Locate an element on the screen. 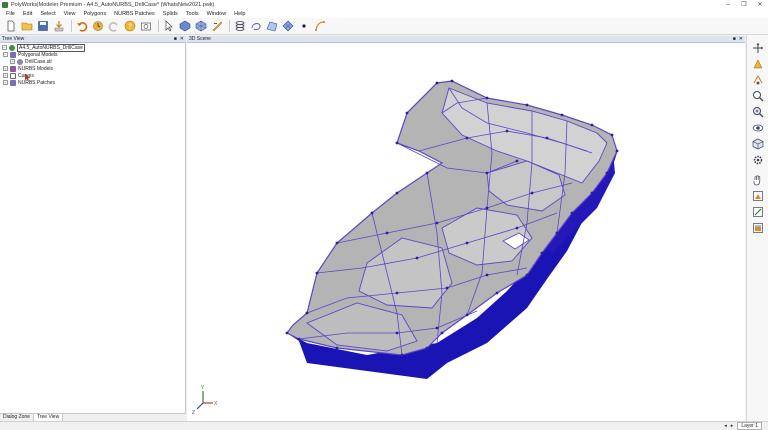 The height and width of the screenshot is (430, 768). axis-z-label: Z is located at coordinates (193, 413).